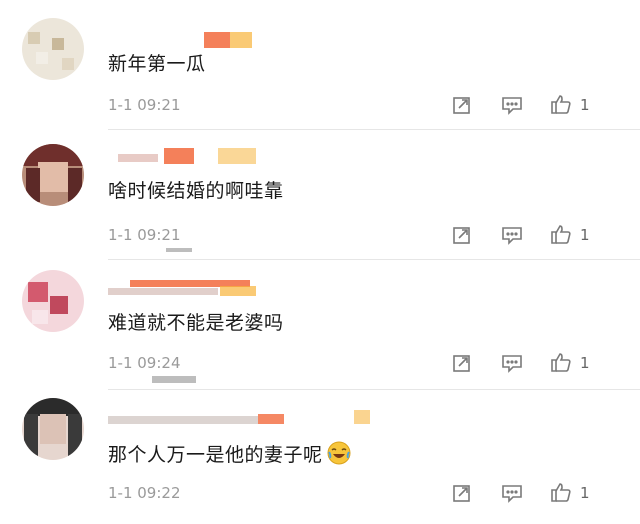  What do you see at coordinates (215, 455) in the screenshot?
I see `comment-text-content: 那个人万一是他的妻子呢` at bounding box center [215, 455].